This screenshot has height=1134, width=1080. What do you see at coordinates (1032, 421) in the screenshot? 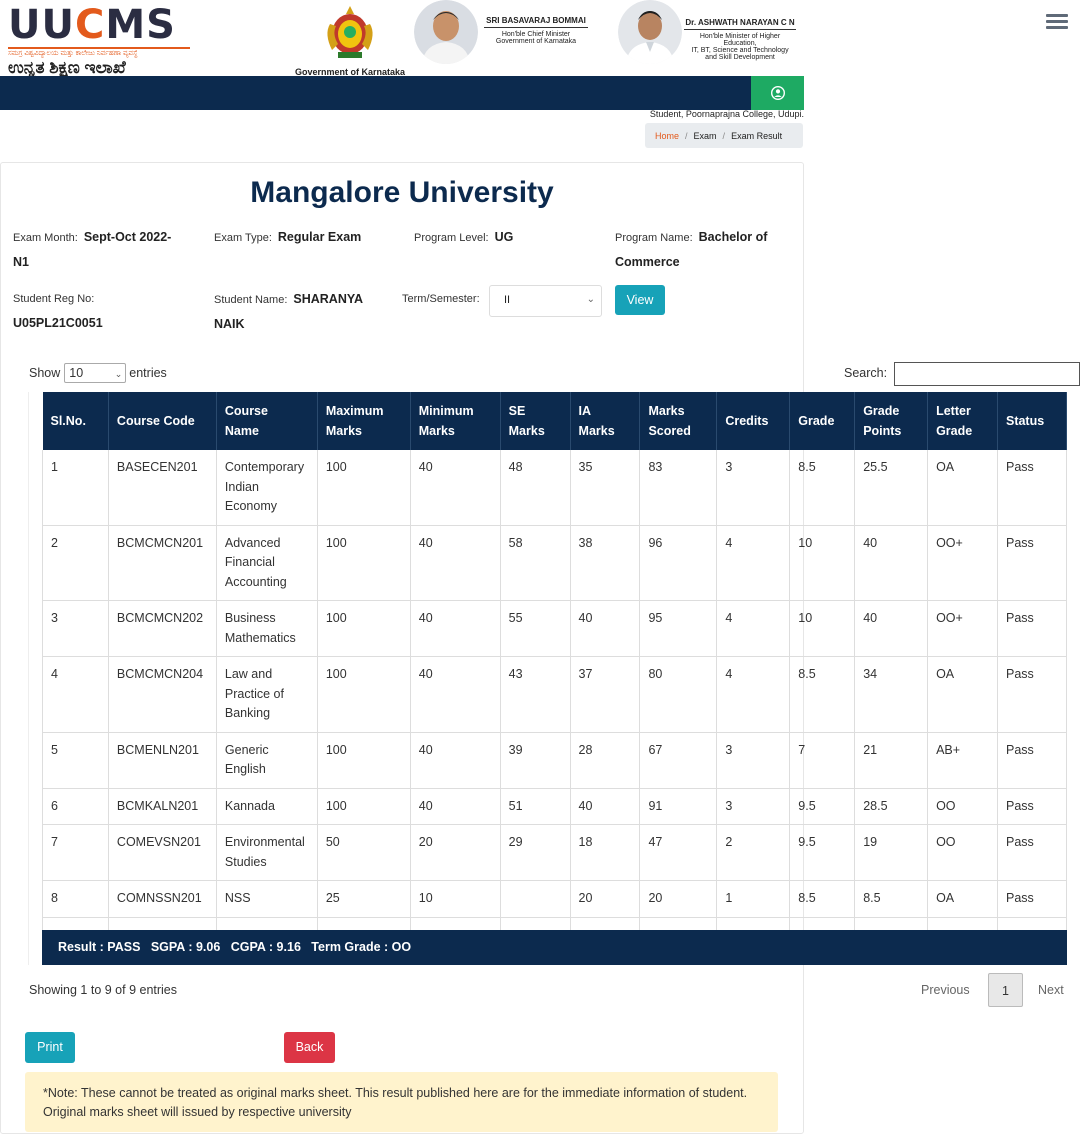
I see `column-header-status: Status` at bounding box center [1032, 421].